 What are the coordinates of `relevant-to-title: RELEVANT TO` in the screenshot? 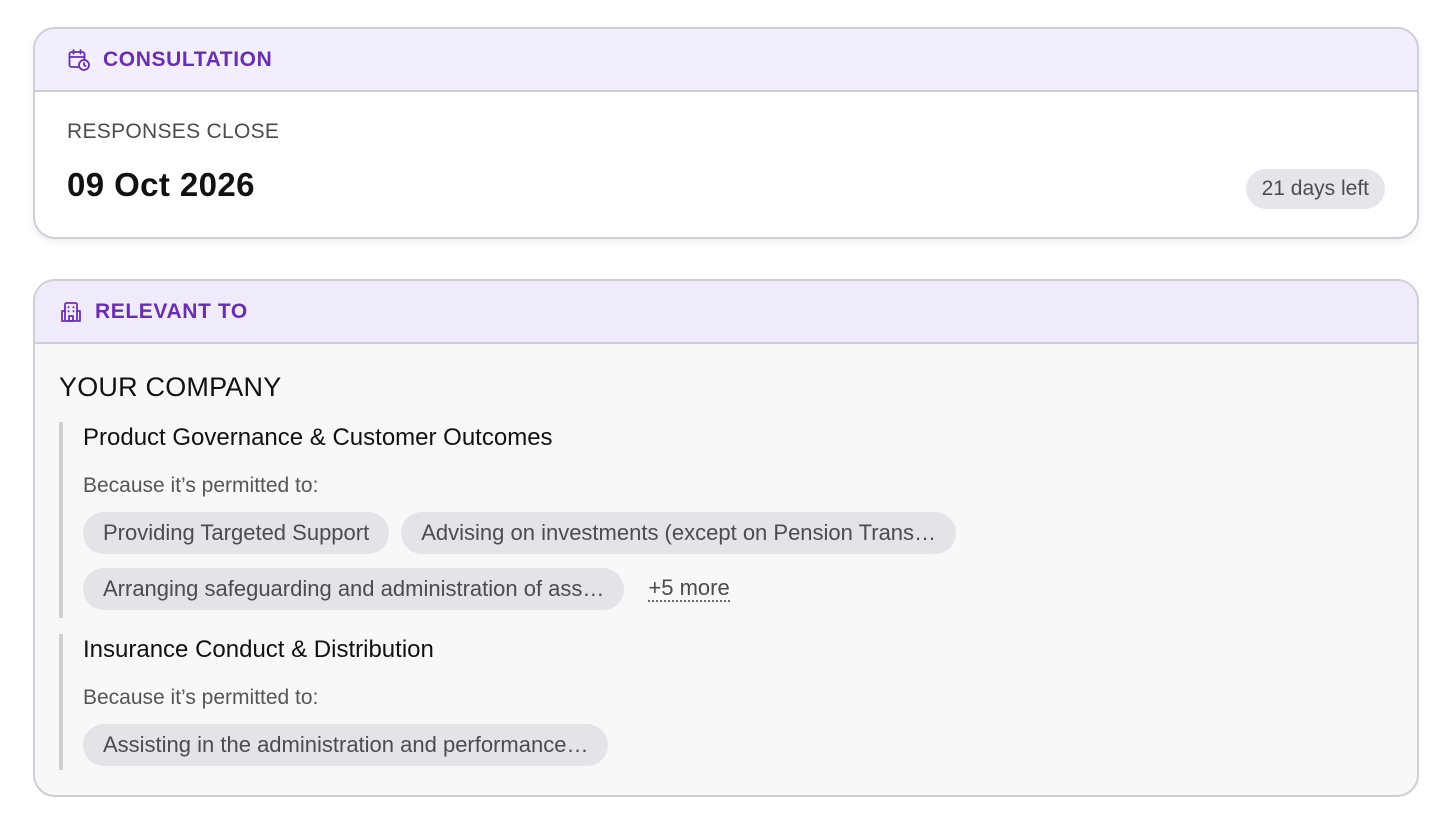 It's located at (171, 311).